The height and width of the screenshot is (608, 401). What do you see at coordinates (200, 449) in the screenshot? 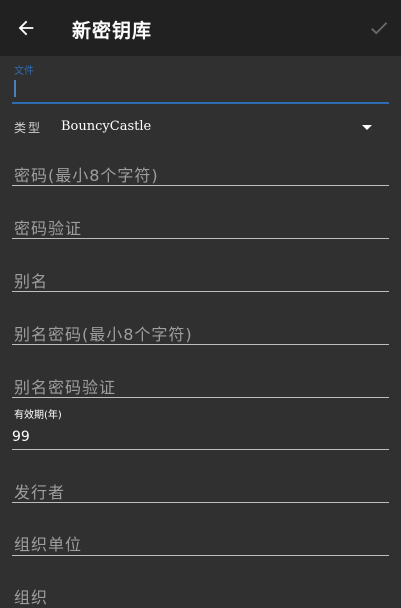
I see `validity-underline` at bounding box center [200, 449].